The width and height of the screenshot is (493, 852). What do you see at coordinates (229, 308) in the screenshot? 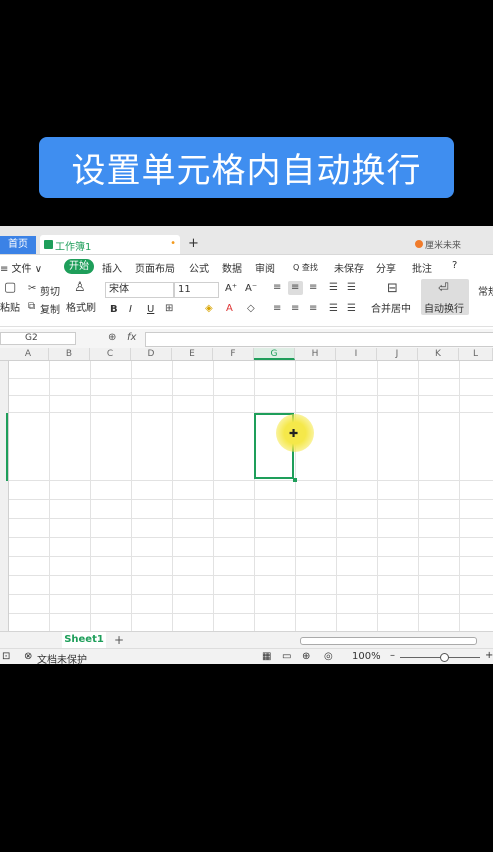
I see `font-color-icon: A` at bounding box center [229, 308].